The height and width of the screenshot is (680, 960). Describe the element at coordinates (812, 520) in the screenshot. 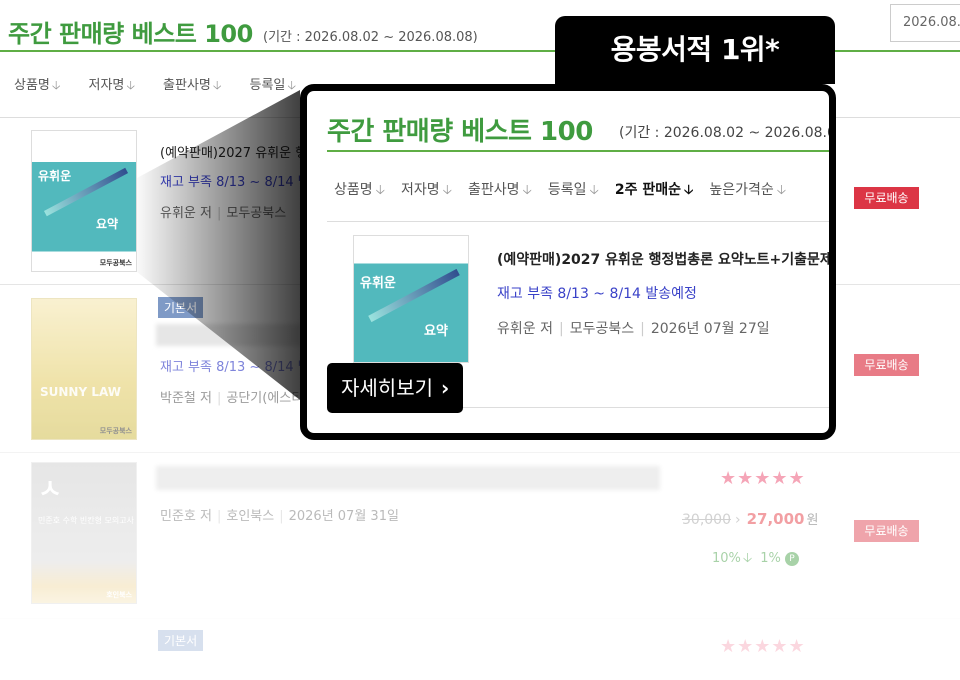

I see `currency-unit: 원` at that location.